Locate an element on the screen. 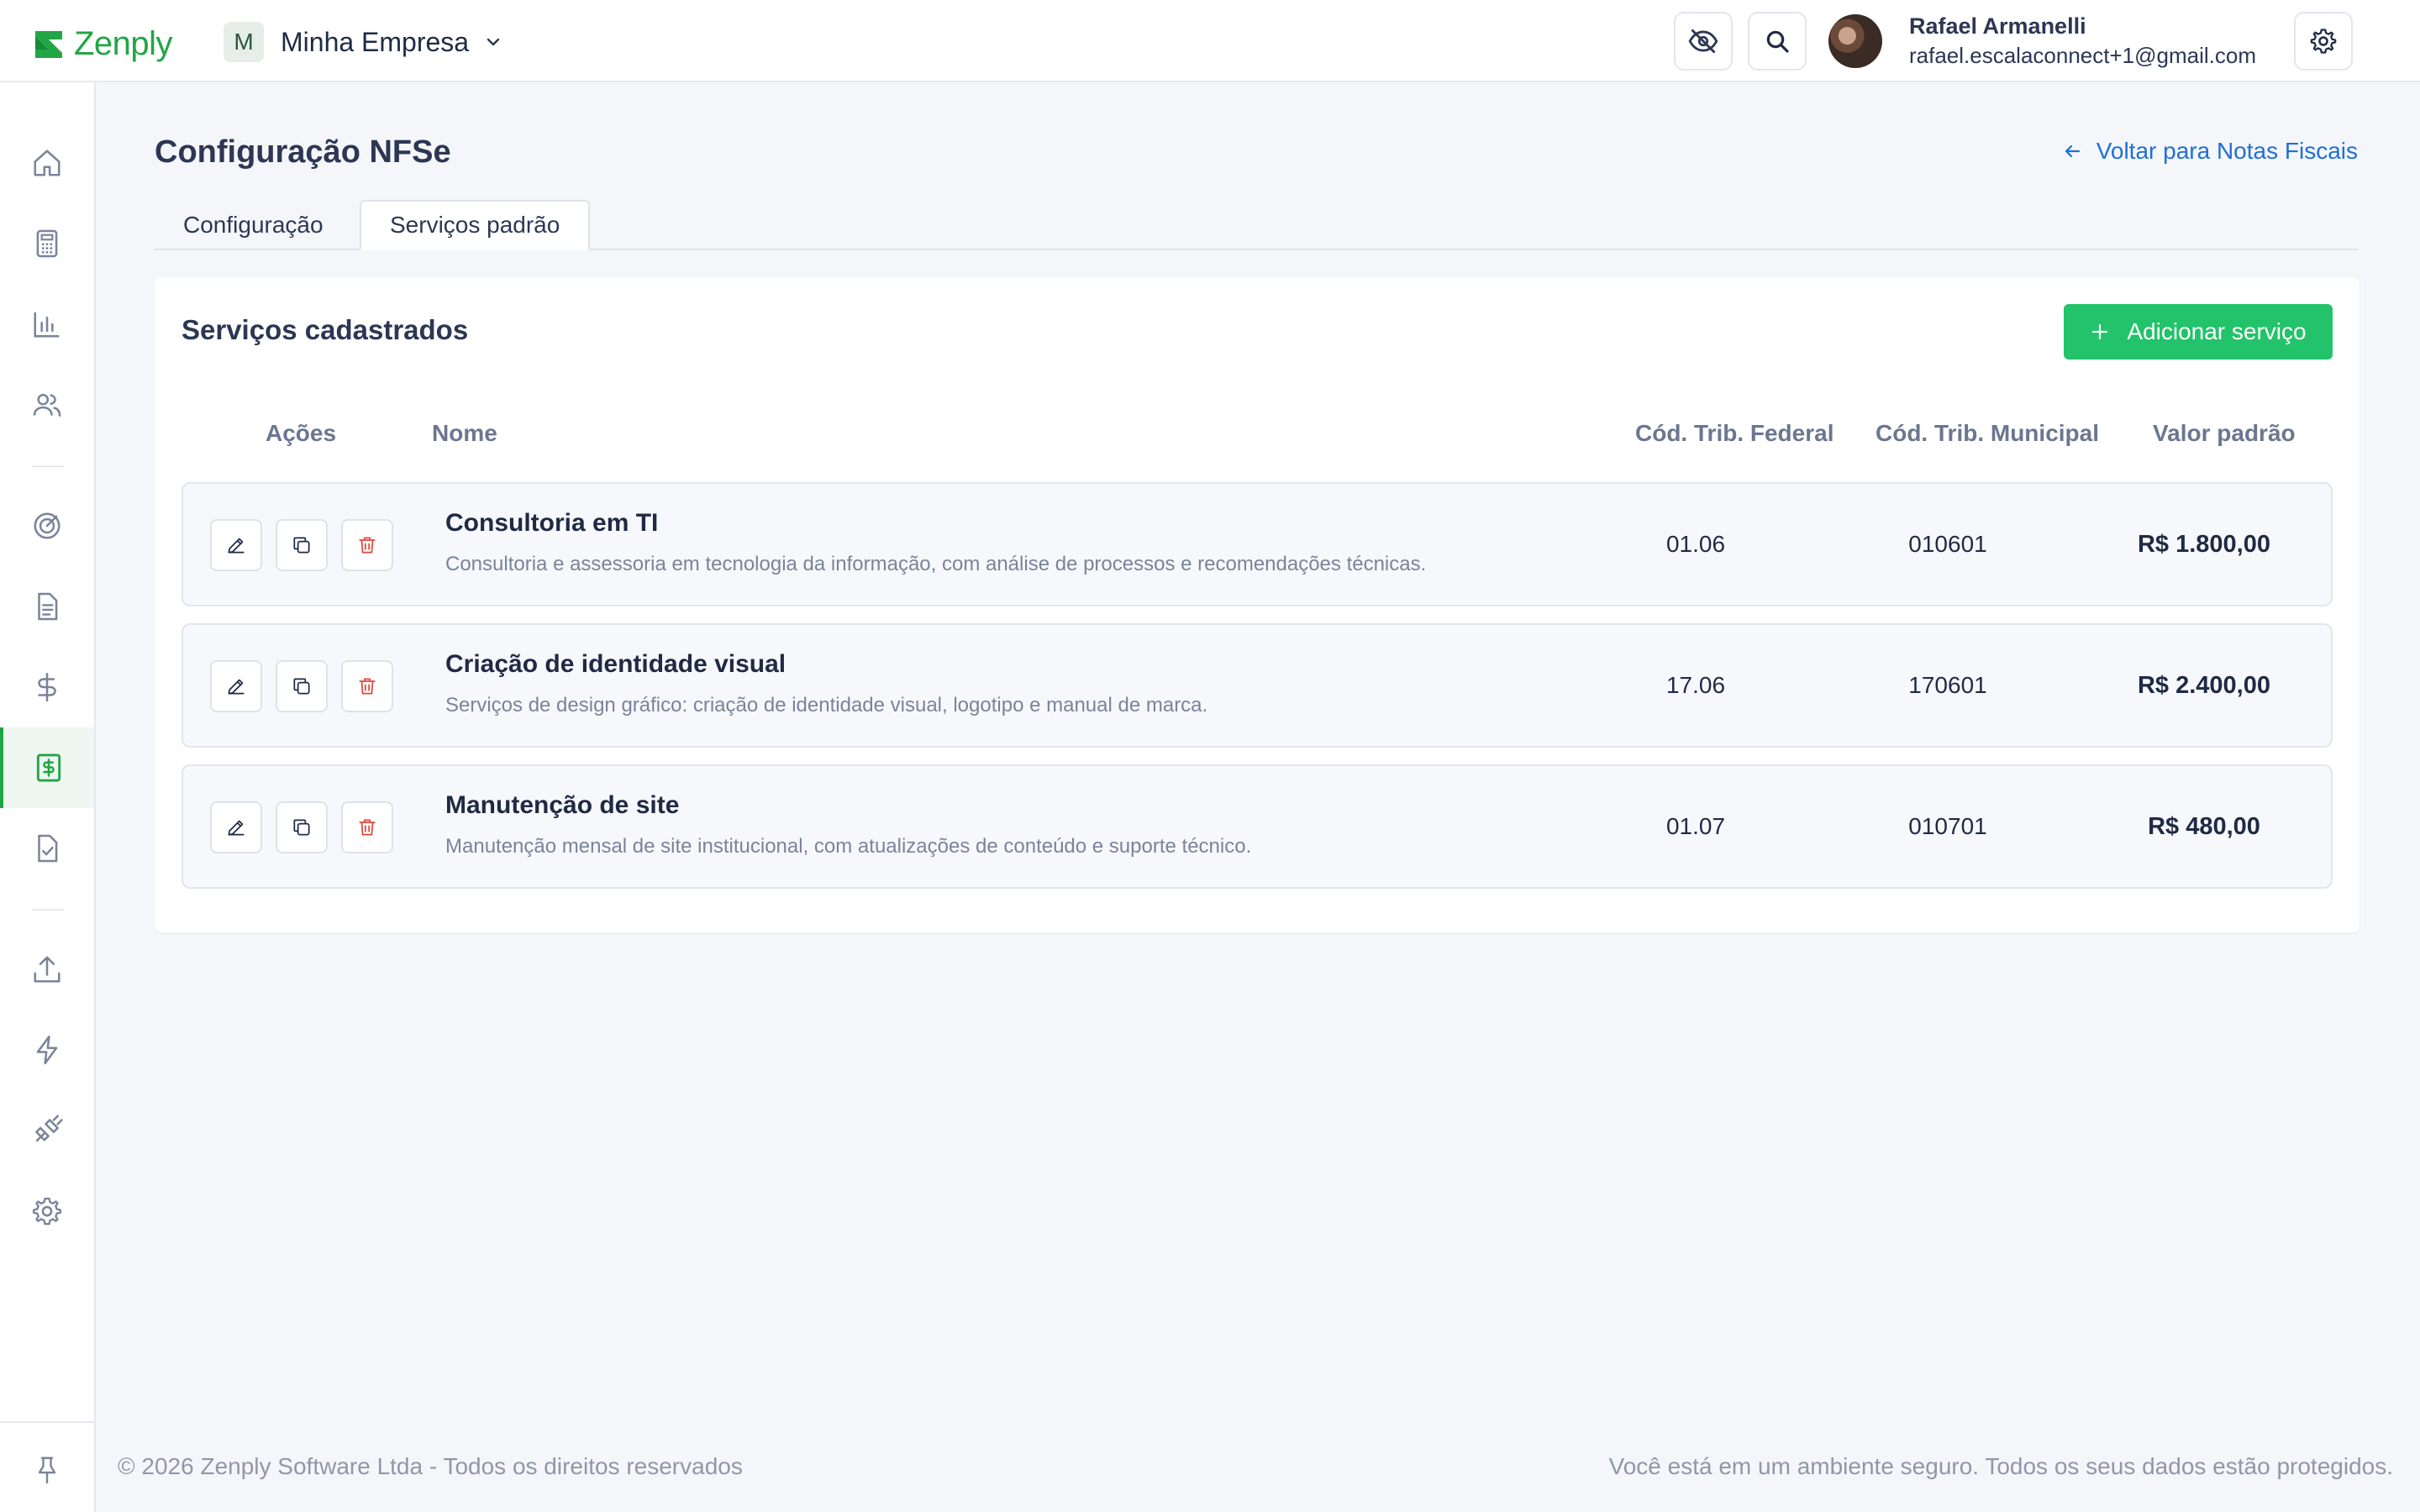 This screenshot has width=2420, height=1512. chevron-down-icon is located at coordinates (494, 42).